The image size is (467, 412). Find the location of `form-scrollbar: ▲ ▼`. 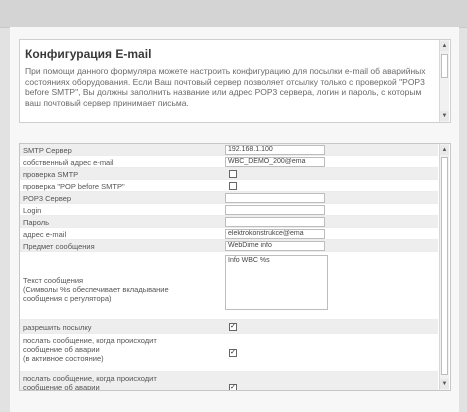

form-scrollbar: ▲ ▼ is located at coordinates (444, 267).